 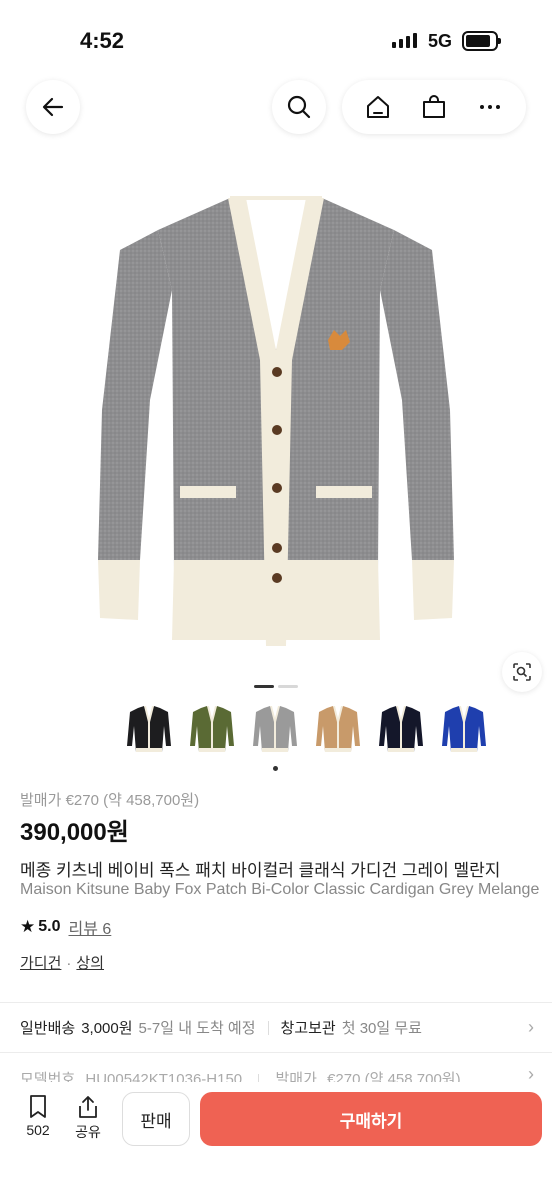 I want to click on status-bar: 4:52 5G, so click(x=276, y=39).